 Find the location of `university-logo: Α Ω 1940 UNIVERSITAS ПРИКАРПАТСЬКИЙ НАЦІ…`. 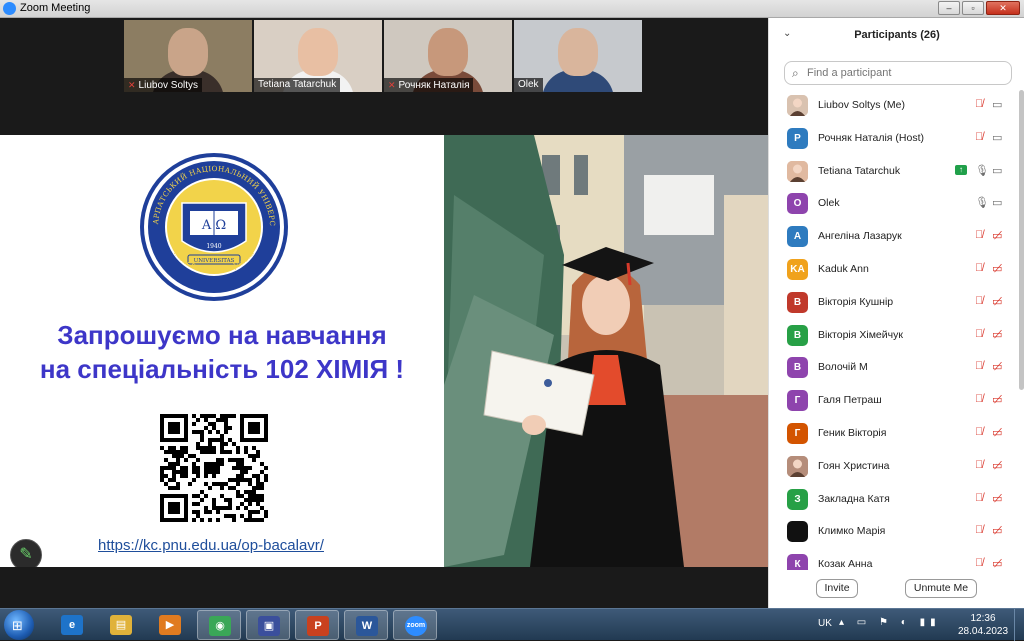

university-logo: Α Ω 1940 UNIVERSITAS ПРИКАРПАТСЬКИЙ НАЦІ… is located at coordinates (213, 226).